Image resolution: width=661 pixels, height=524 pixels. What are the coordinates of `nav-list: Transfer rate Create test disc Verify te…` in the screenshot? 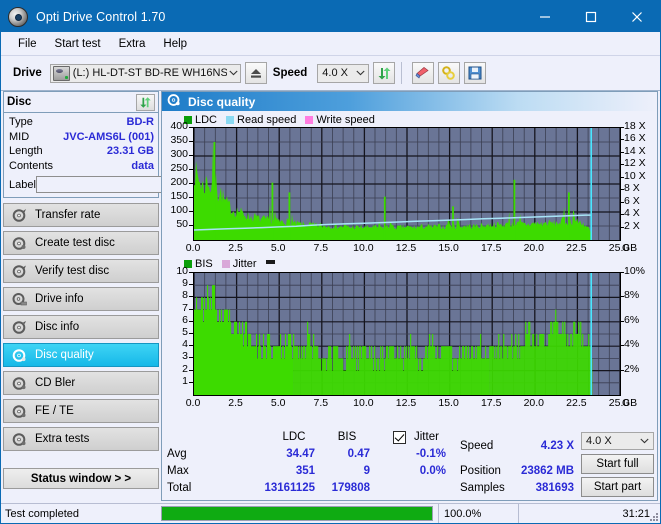 It's located at (81, 346).